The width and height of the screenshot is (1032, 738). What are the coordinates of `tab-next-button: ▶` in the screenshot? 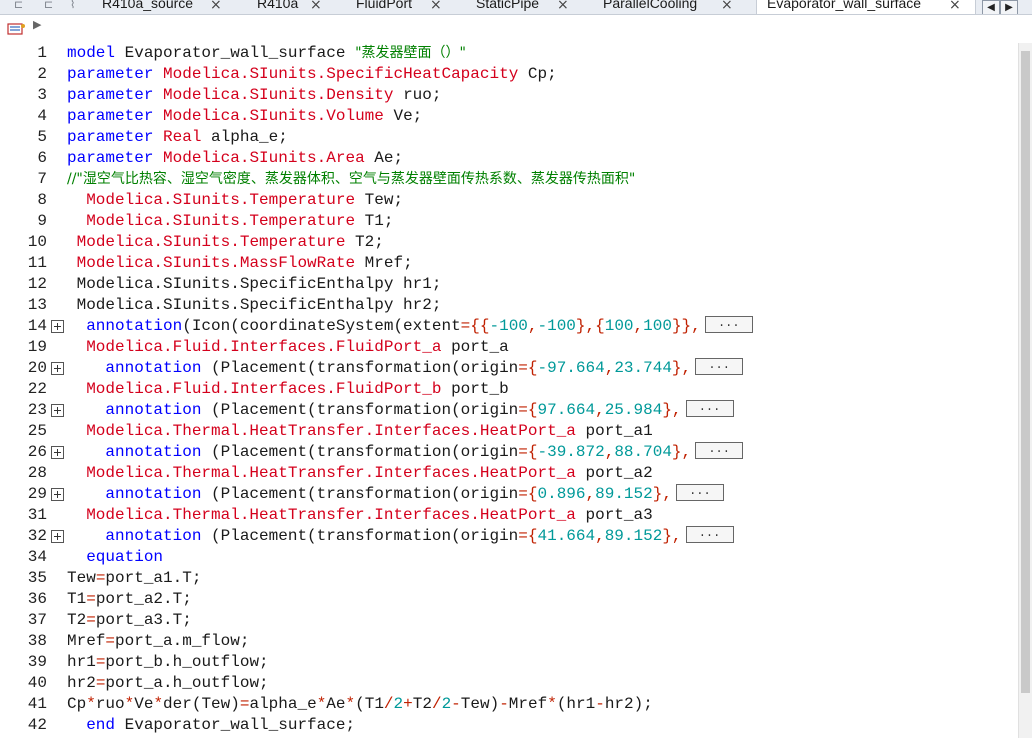 It's located at (1009, 7).